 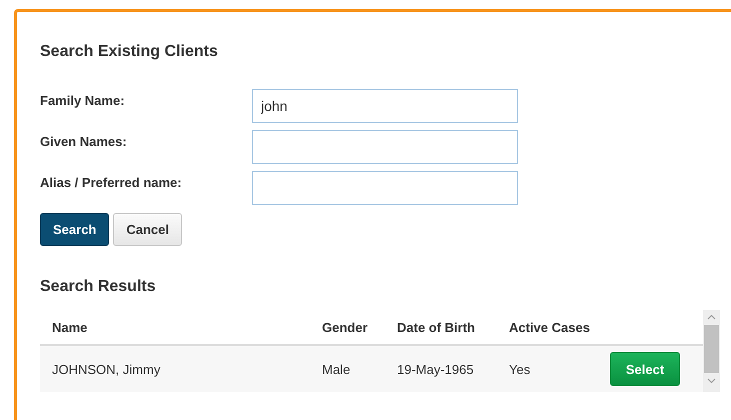 What do you see at coordinates (711, 317) in the screenshot?
I see `scroll-up-icon` at bounding box center [711, 317].